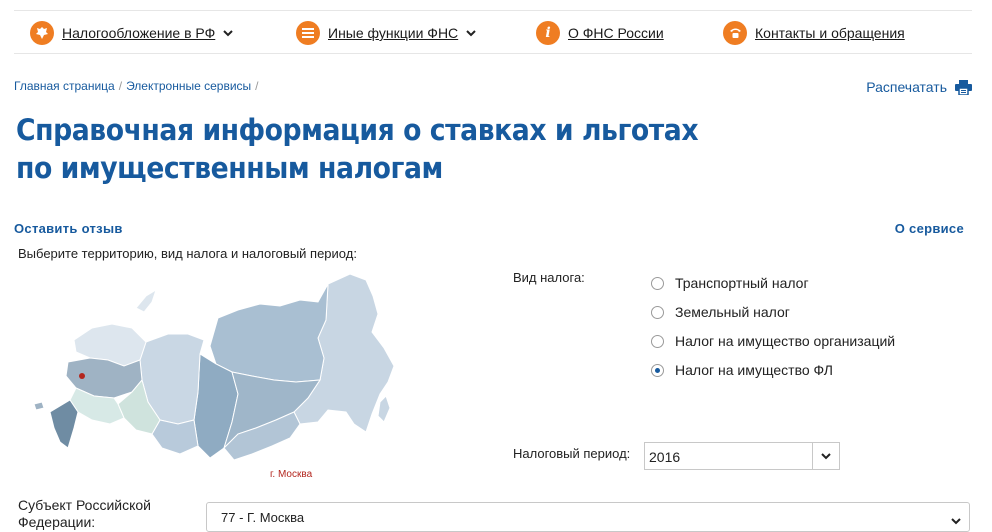  Describe the element at coordinates (308, 33) in the screenshot. I see `menu-icon` at that location.